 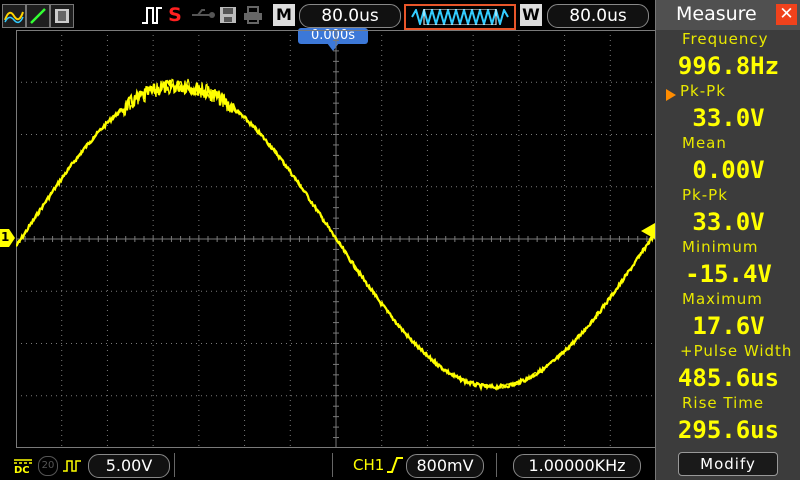 I want to click on bandwidth-limit-badge: 20, so click(x=48, y=466).